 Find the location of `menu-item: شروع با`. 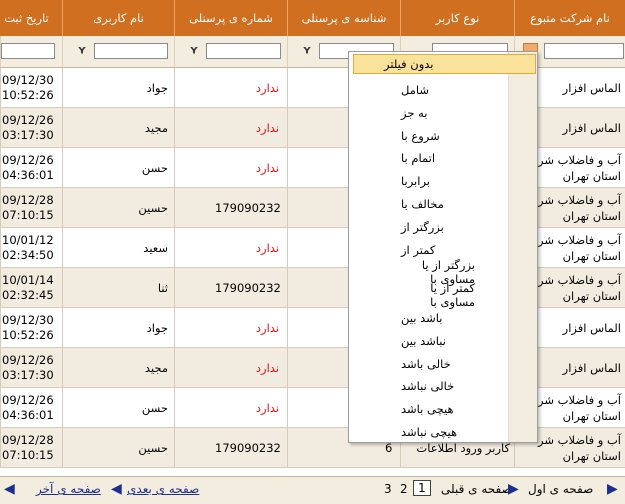

menu-item: شروع با is located at coordinates (425, 136).